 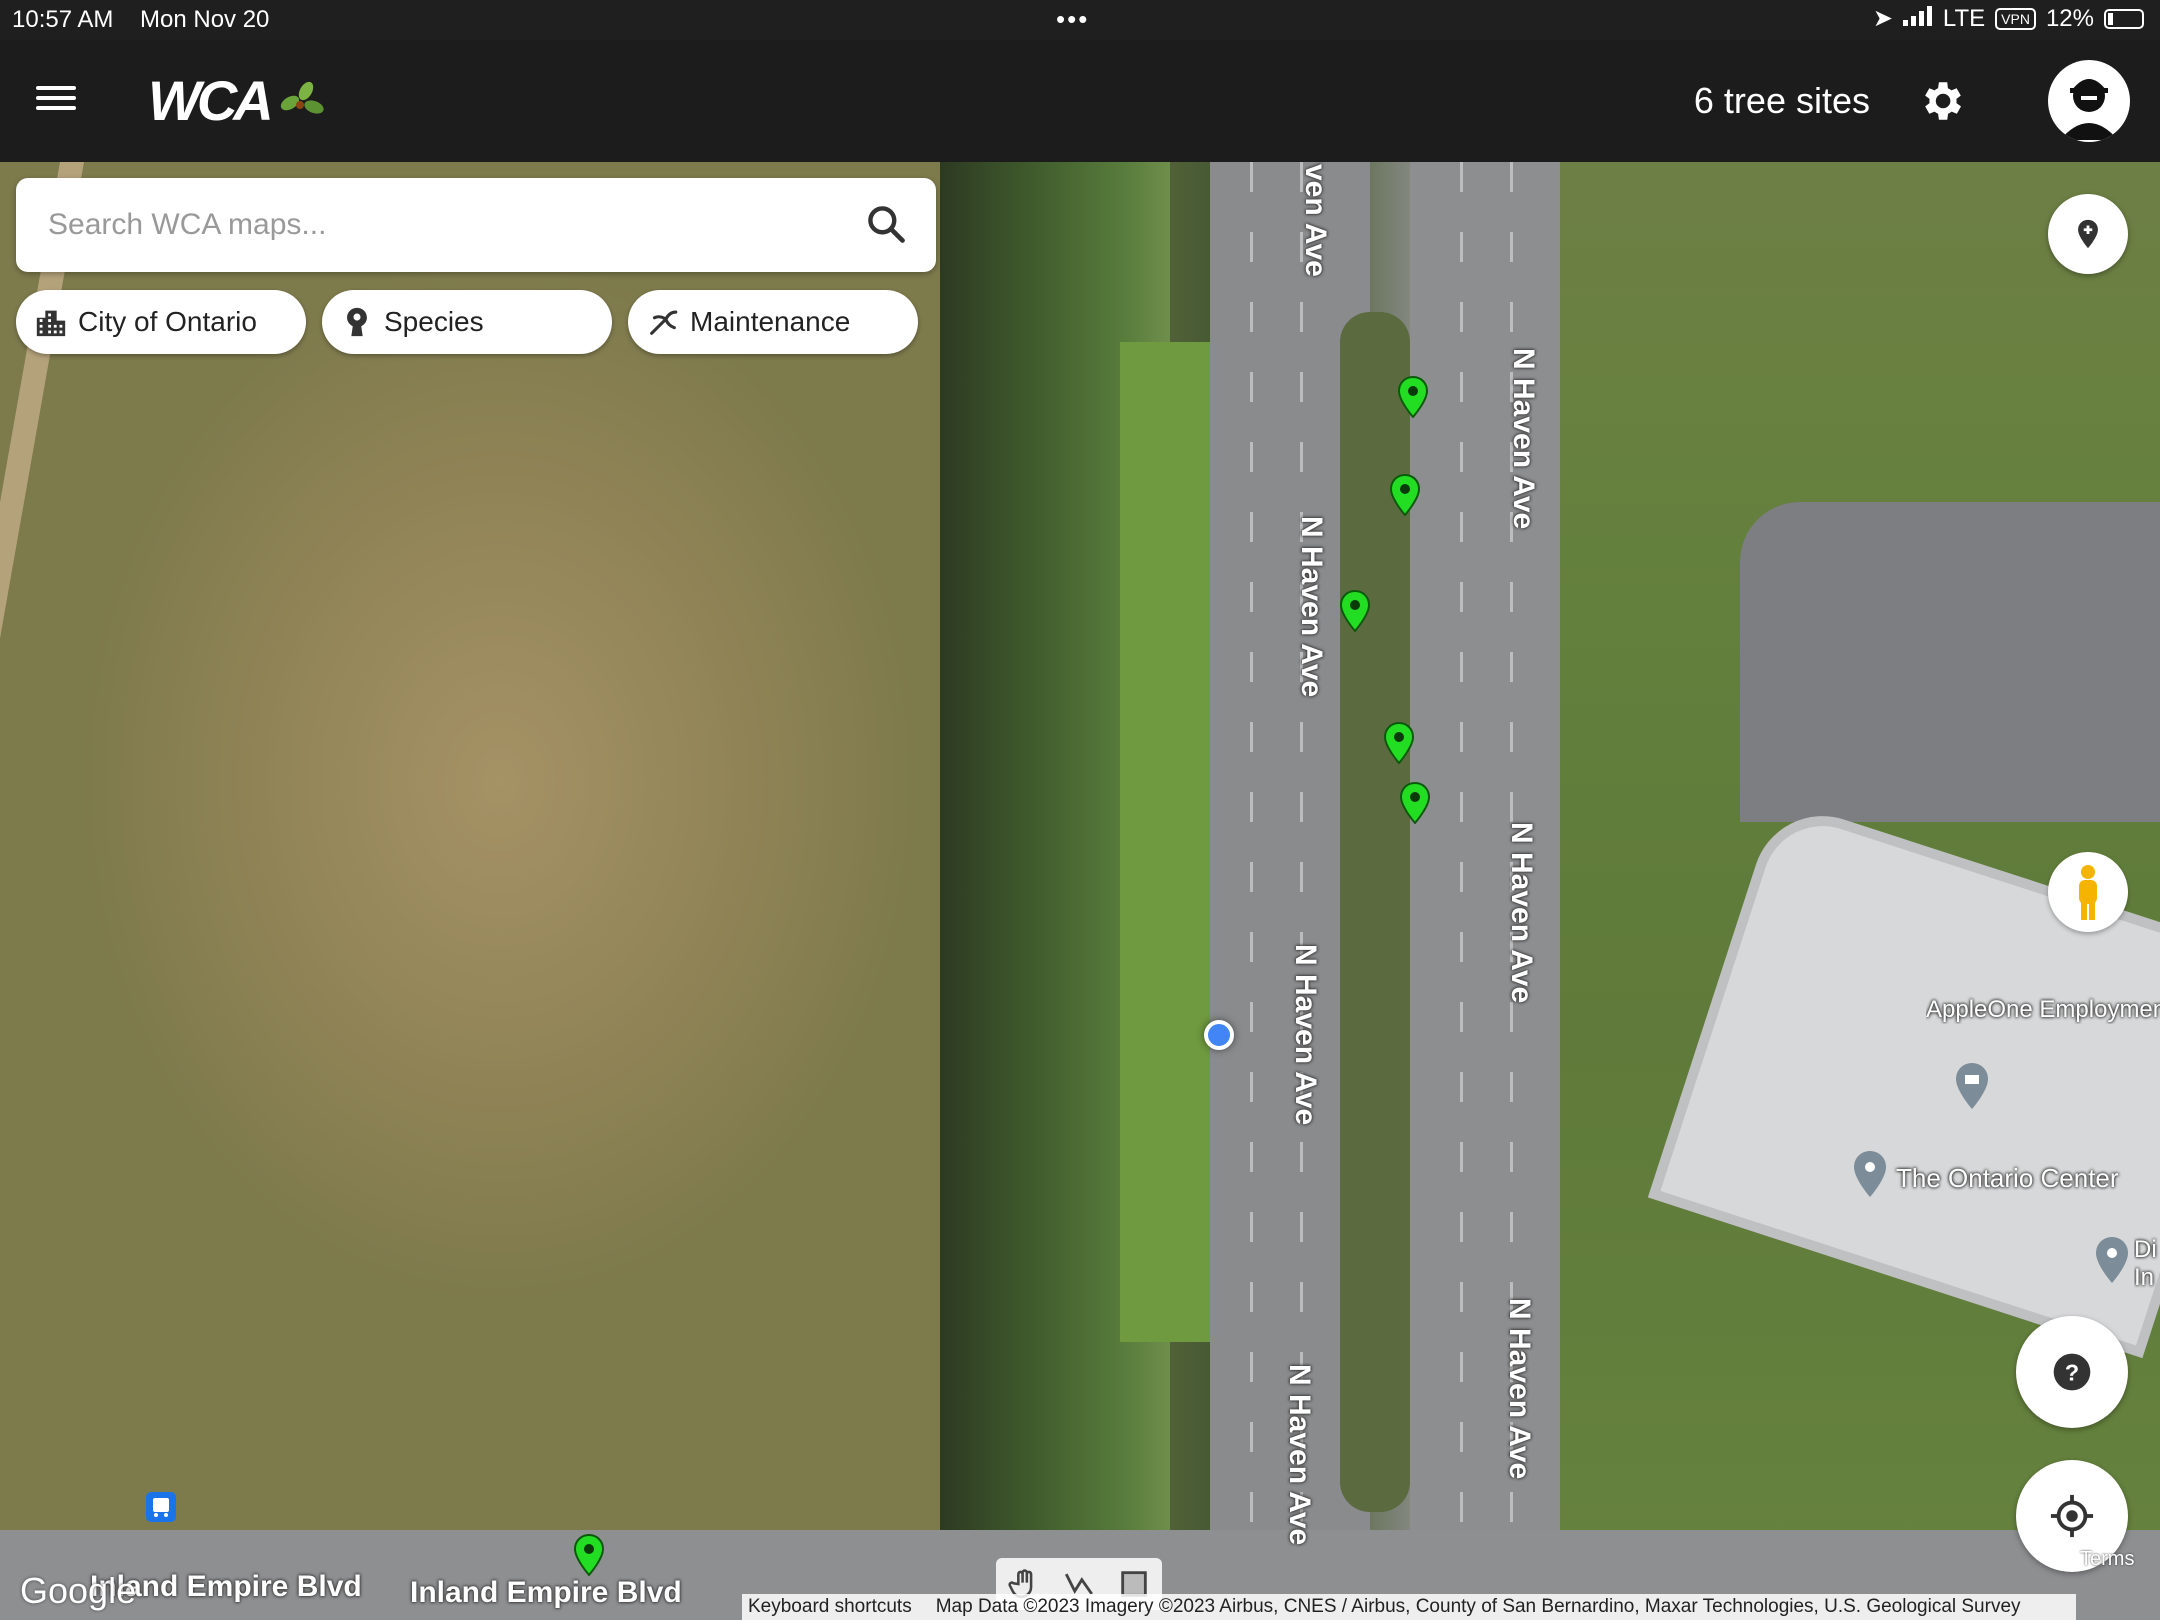 I want to click on network-type: LTE, so click(x=1964, y=18).